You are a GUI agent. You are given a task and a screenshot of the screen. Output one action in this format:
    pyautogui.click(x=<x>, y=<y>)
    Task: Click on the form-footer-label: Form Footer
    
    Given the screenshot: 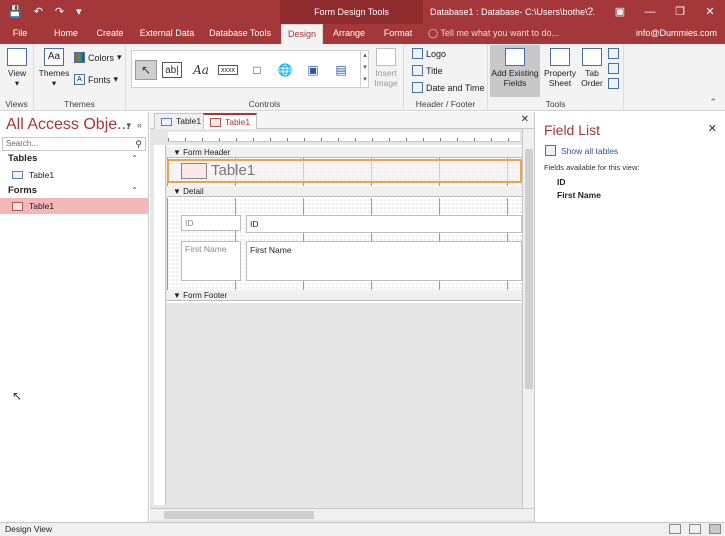 What is the action you would take?
    pyautogui.click(x=205, y=295)
    